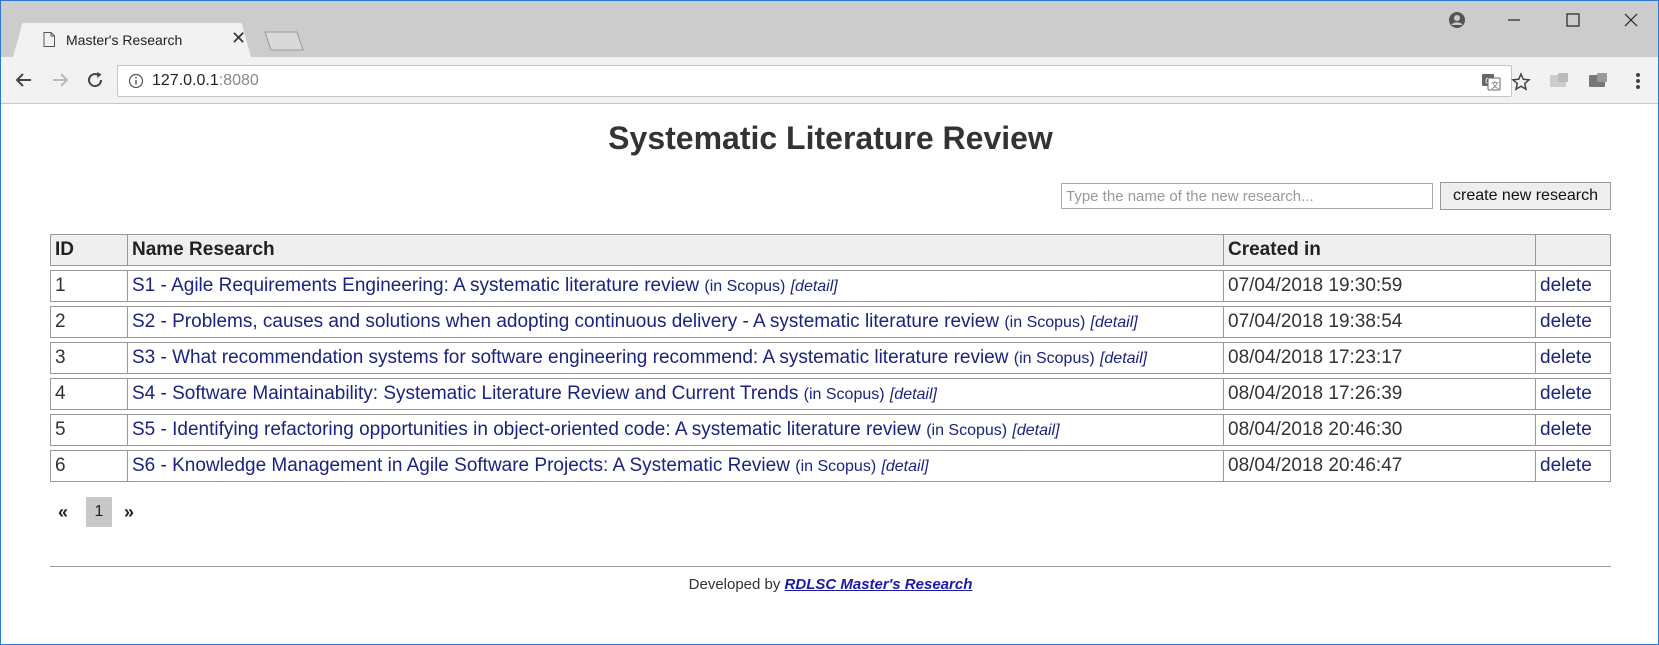 This screenshot has width=1659, height=645. What do you see at coordinates (88, 394) in the screenshot?
I see `row-id: 4` at bounding box center [88, 394].